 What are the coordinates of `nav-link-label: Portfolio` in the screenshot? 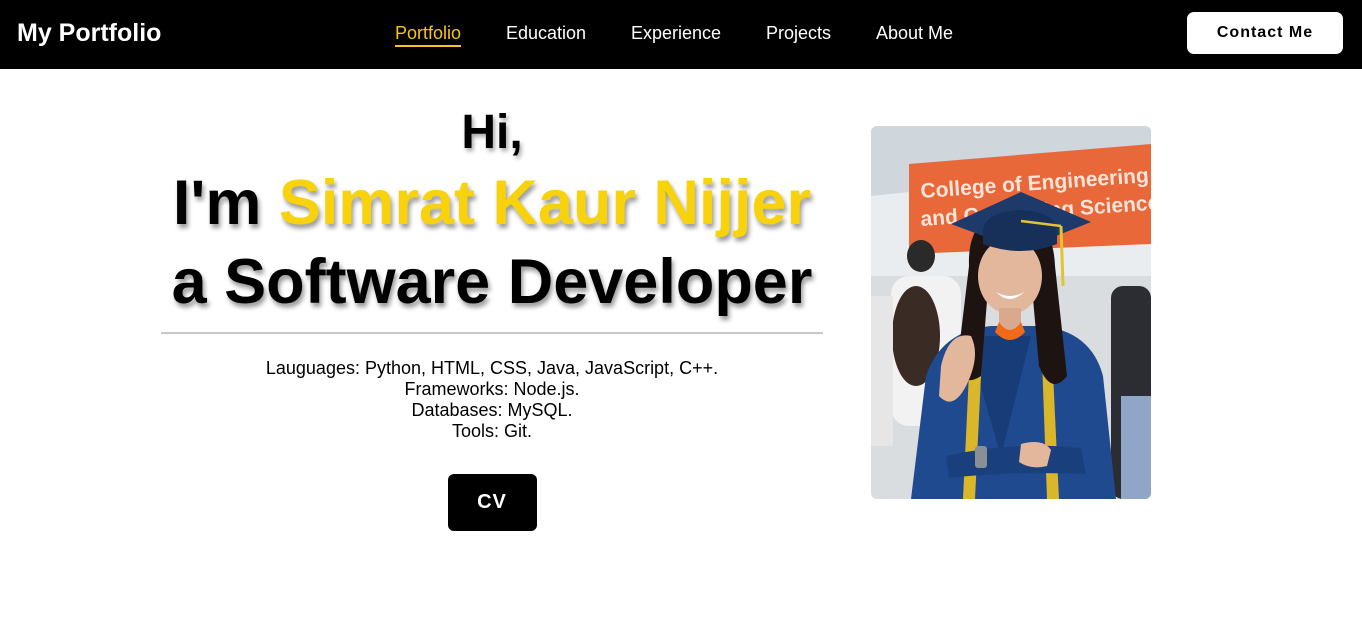 It's located at (428, 33).